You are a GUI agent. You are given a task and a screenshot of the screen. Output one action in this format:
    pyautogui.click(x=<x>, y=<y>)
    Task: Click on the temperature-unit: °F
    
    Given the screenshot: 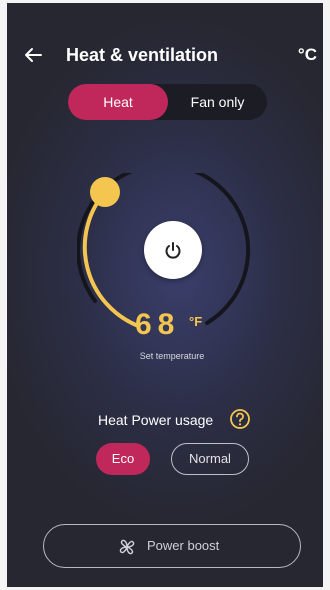 What is the action you would take?
    pyautogui.click(x=196, y=321)
    